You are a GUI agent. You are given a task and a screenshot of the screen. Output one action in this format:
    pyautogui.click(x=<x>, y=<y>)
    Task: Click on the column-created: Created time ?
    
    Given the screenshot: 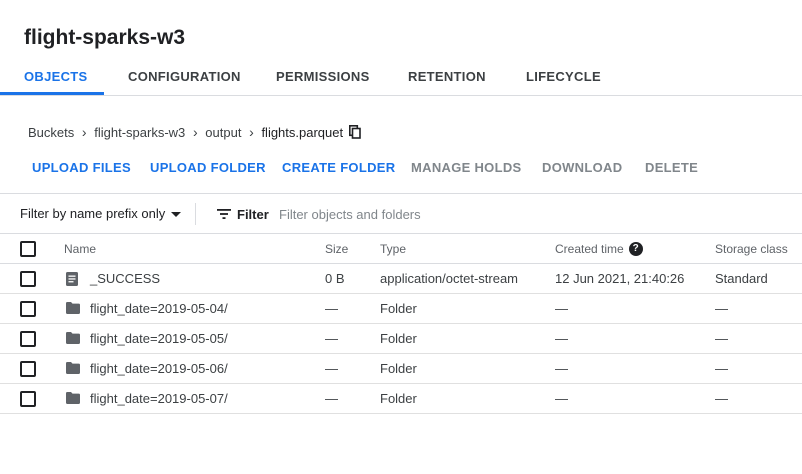 What is the action you would take?
    pyautogui.click(x=599, y=249)
    